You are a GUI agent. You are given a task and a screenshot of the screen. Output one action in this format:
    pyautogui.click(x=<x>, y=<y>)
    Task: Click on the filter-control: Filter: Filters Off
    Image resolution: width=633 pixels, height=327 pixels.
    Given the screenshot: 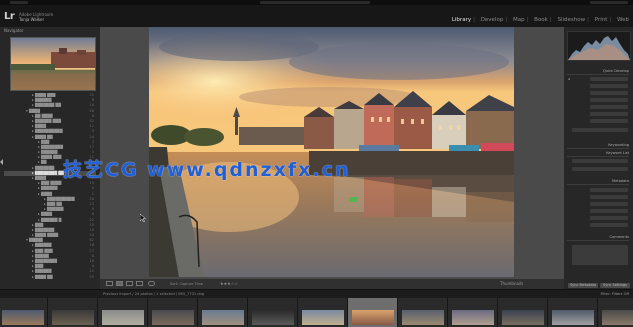 What is the action you would take?
    pyautogui.click(x=615, y=294)
    